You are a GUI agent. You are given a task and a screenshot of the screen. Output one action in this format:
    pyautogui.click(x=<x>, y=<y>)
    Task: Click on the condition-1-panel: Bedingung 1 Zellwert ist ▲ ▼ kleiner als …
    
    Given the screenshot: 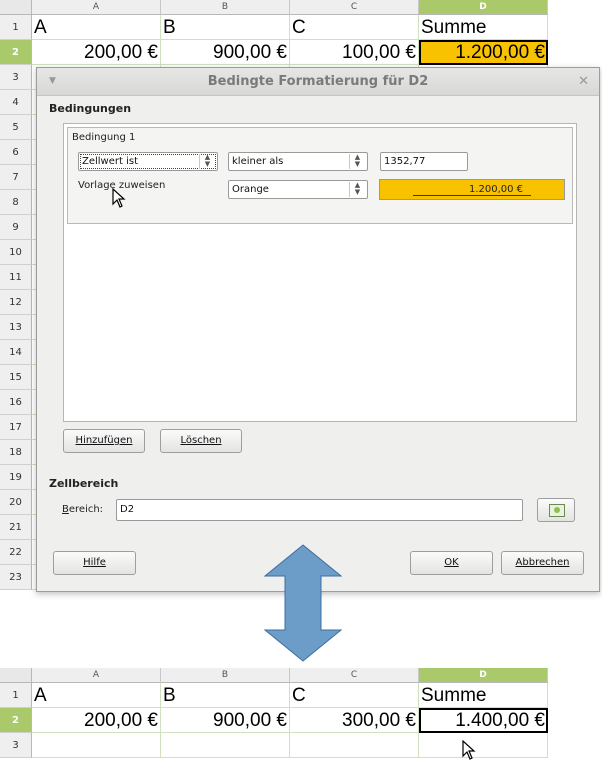 What is the action you would take?
    pyautogui.click(x=320, y=175)
    